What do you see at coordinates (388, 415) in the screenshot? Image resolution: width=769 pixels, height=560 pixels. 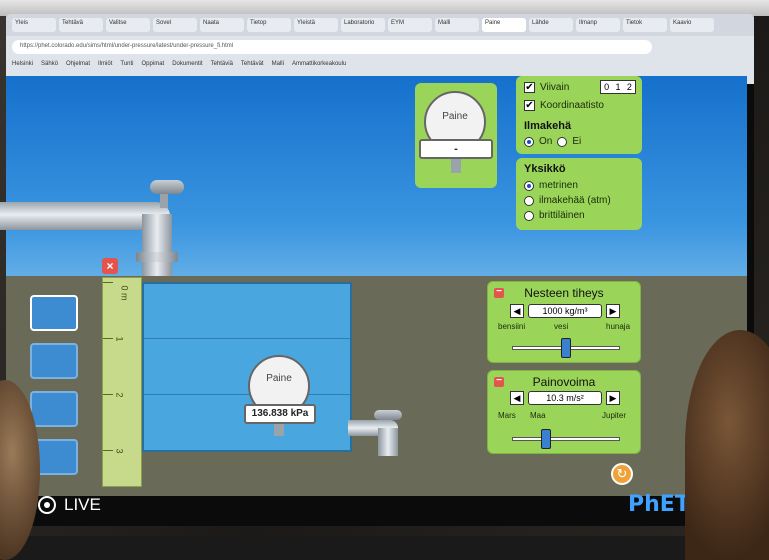 I see `drain-valve-handle` at bounding box center [388, 415].